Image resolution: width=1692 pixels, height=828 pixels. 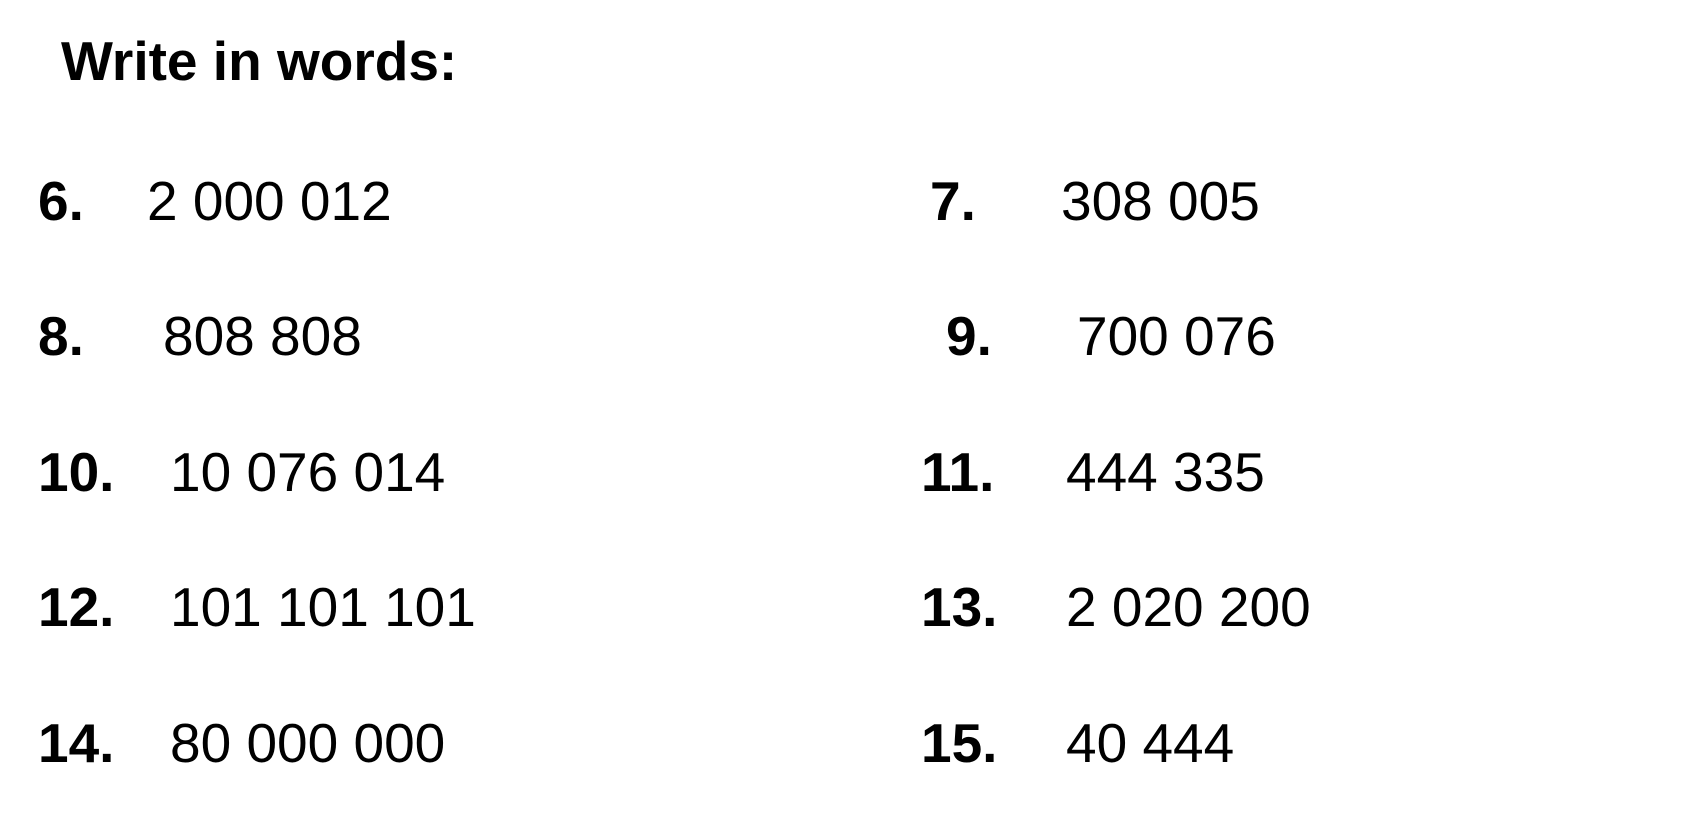 What do you see at coordinates (959, 743) in the screenshot?
I see `exercise-number: 15.` at bounding box center [959, 743].